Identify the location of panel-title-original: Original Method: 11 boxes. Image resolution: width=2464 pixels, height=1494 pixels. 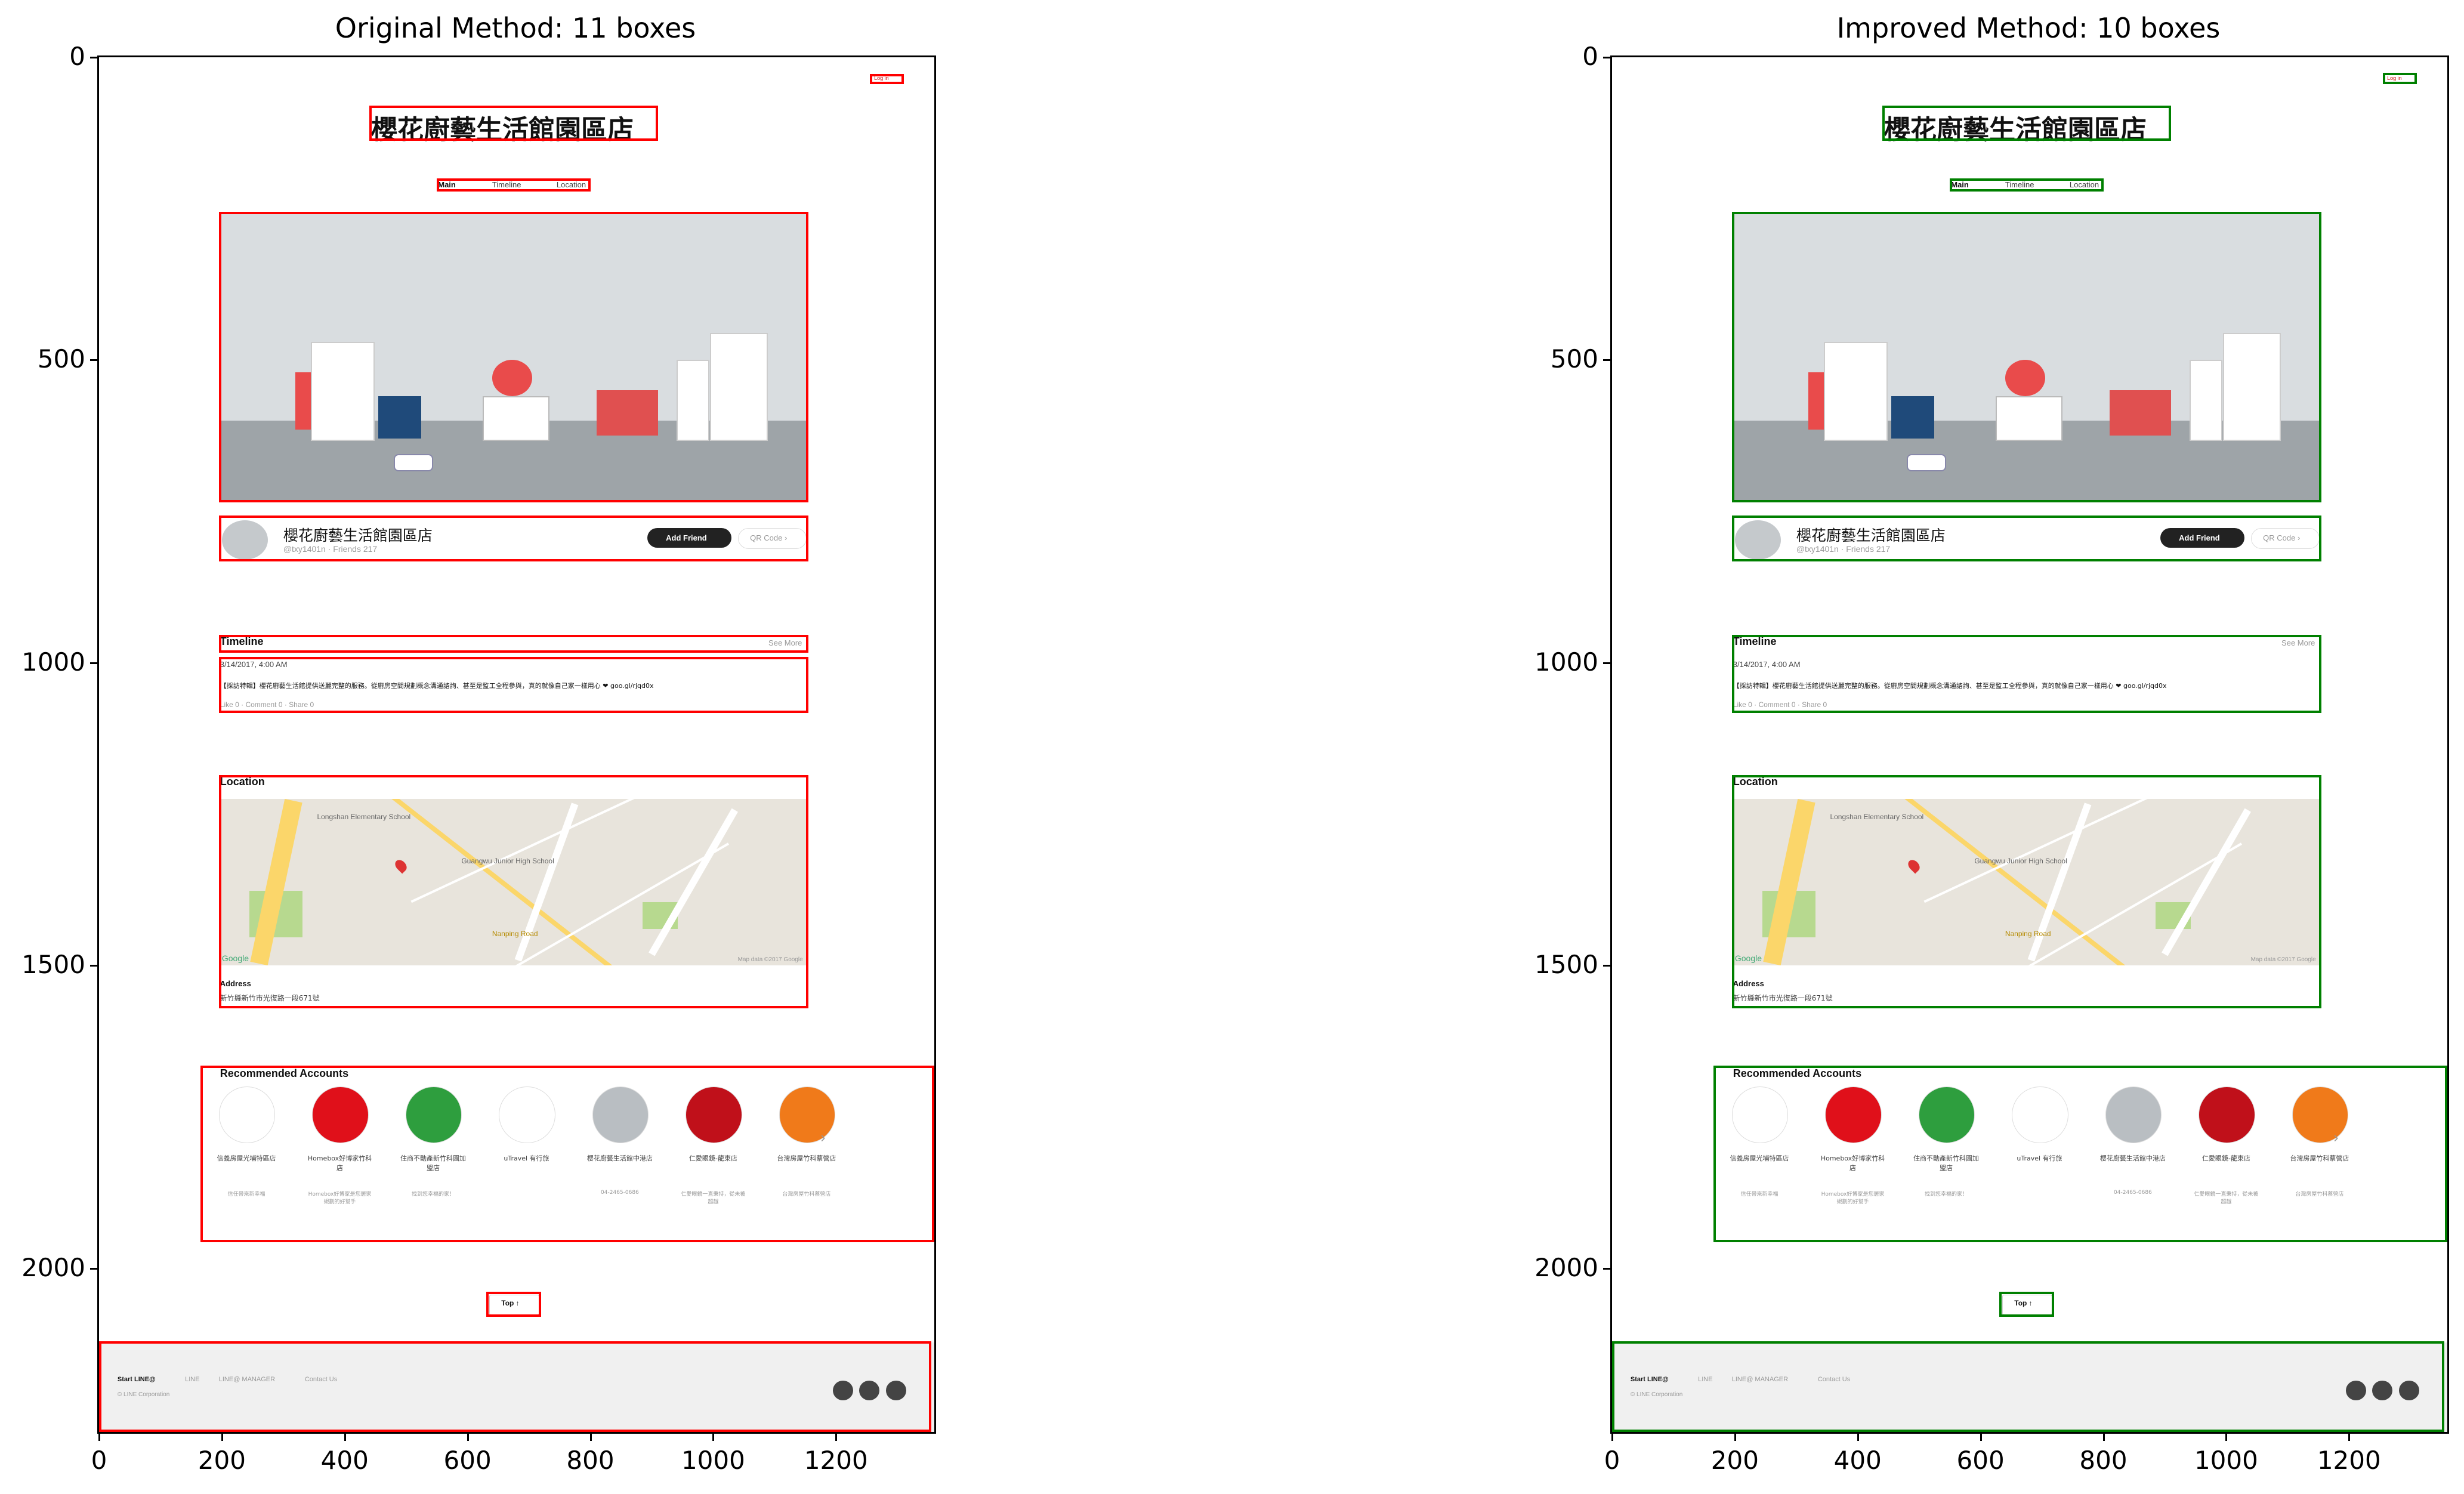
(515, 28).